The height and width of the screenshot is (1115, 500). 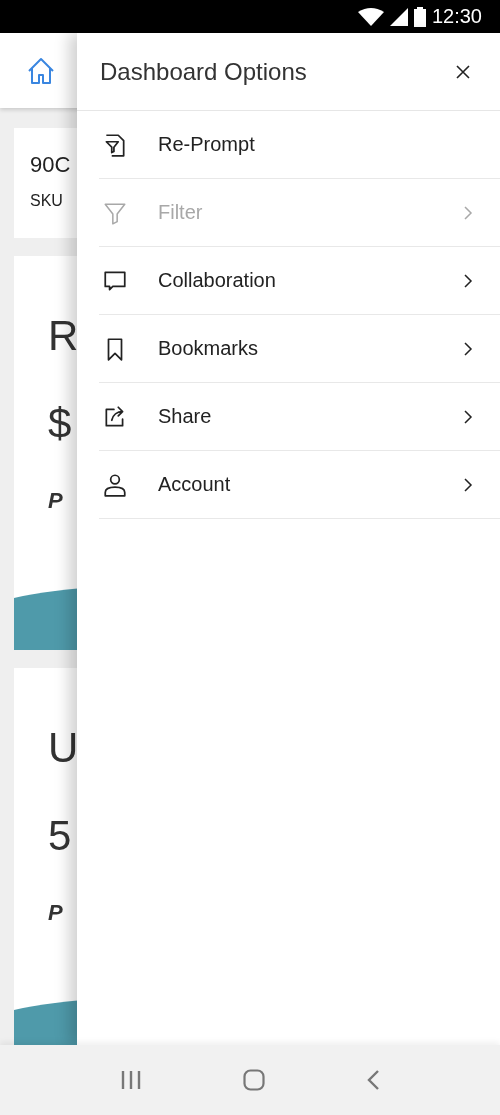 I want to click on metric-label: U, so click(x=63, y=748).